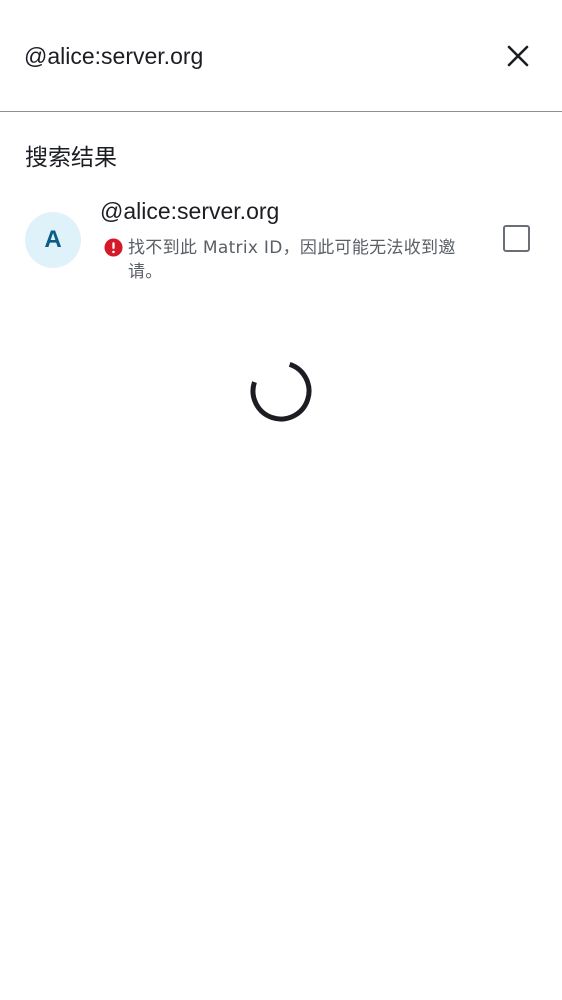  What do you see at coordinates (516, 238) in the screenshot?
I see `select-checkbox` at bounding box center [516, 238].